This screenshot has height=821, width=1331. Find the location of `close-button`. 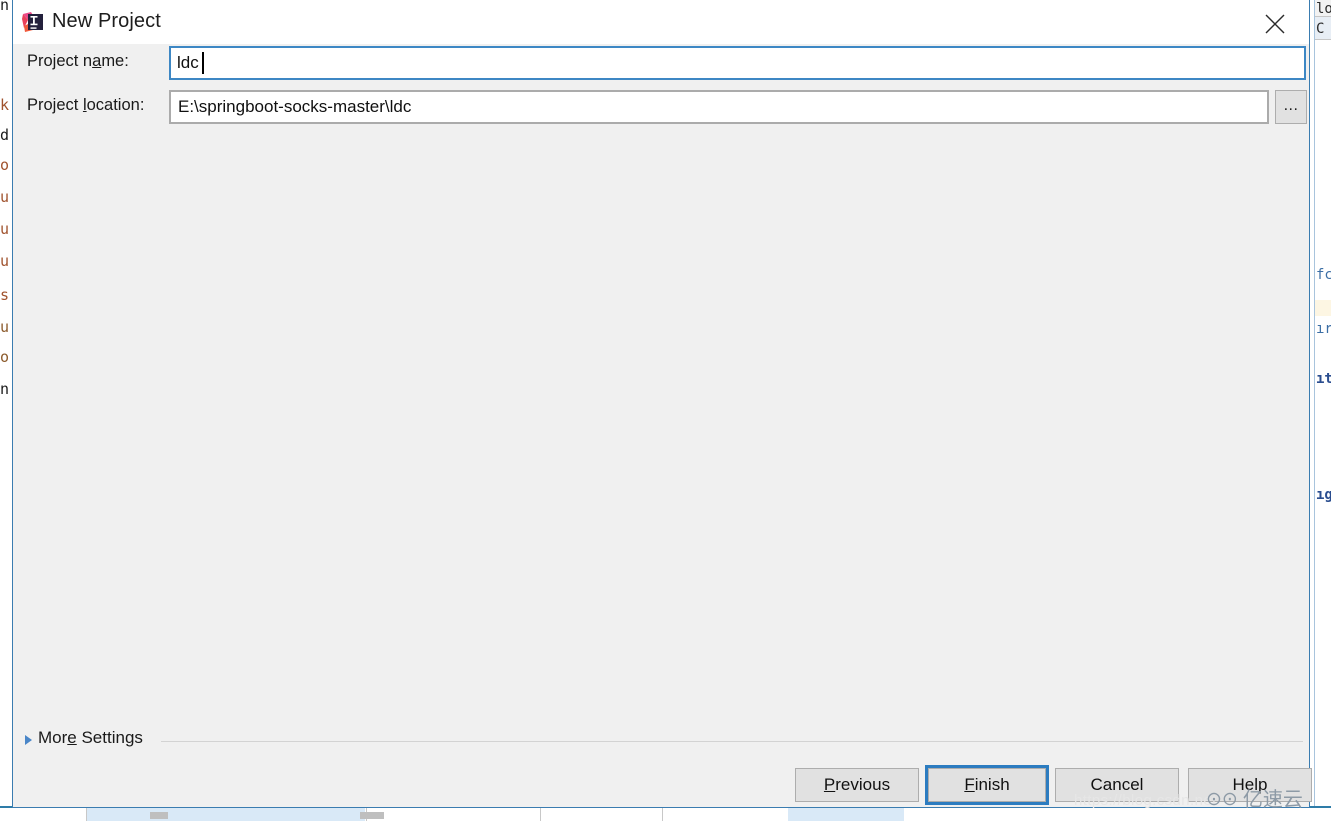

close-button is located at coordinates (1275, 22).